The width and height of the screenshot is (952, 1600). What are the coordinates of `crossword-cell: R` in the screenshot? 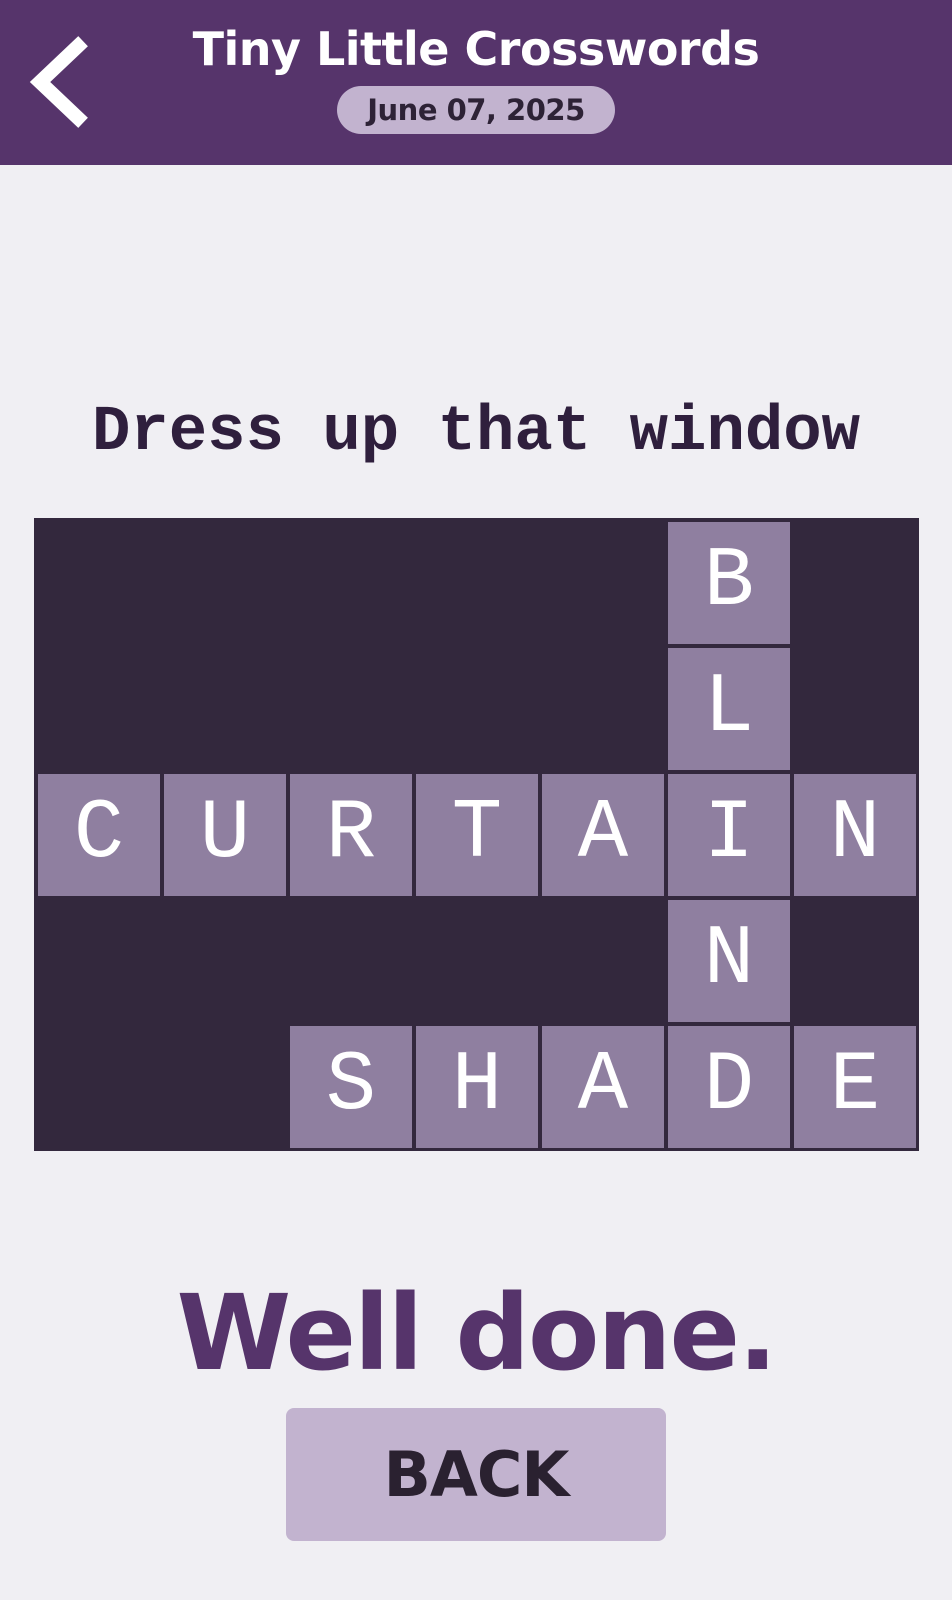 It's located at (351, 835).